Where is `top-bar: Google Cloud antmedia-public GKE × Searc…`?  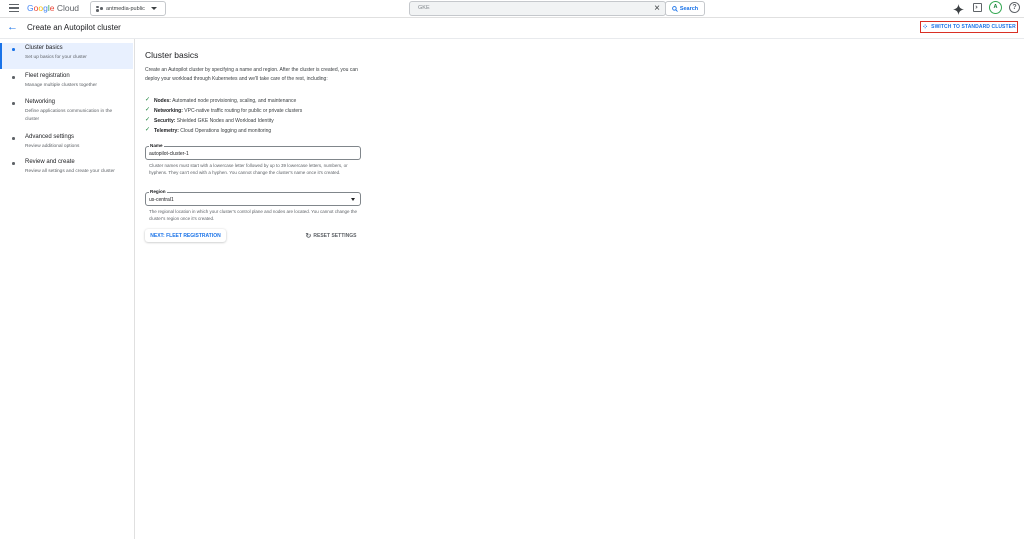
top-bar: Google Cloud antmedia-public GKE × Searc… is located at coordinates (512, 9).